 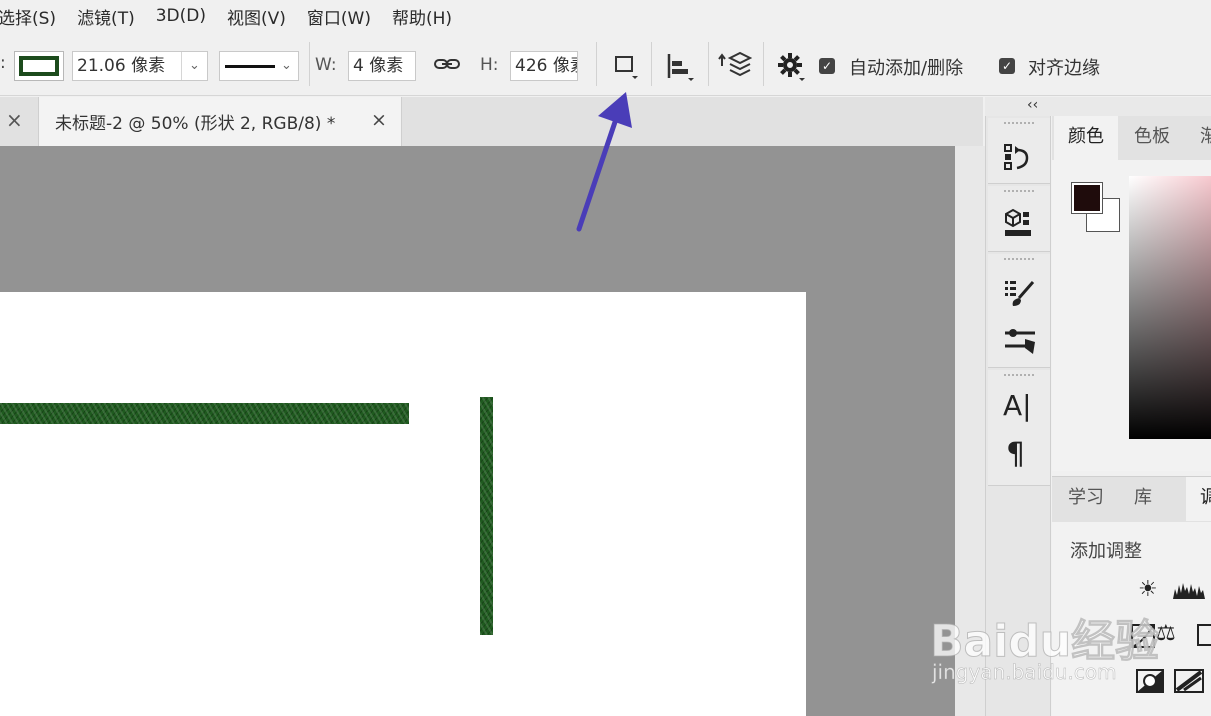 What do you see at coordinates (326, 65) in the screenshot?
I see `width-label: W:` at bounding box center [326, 65].